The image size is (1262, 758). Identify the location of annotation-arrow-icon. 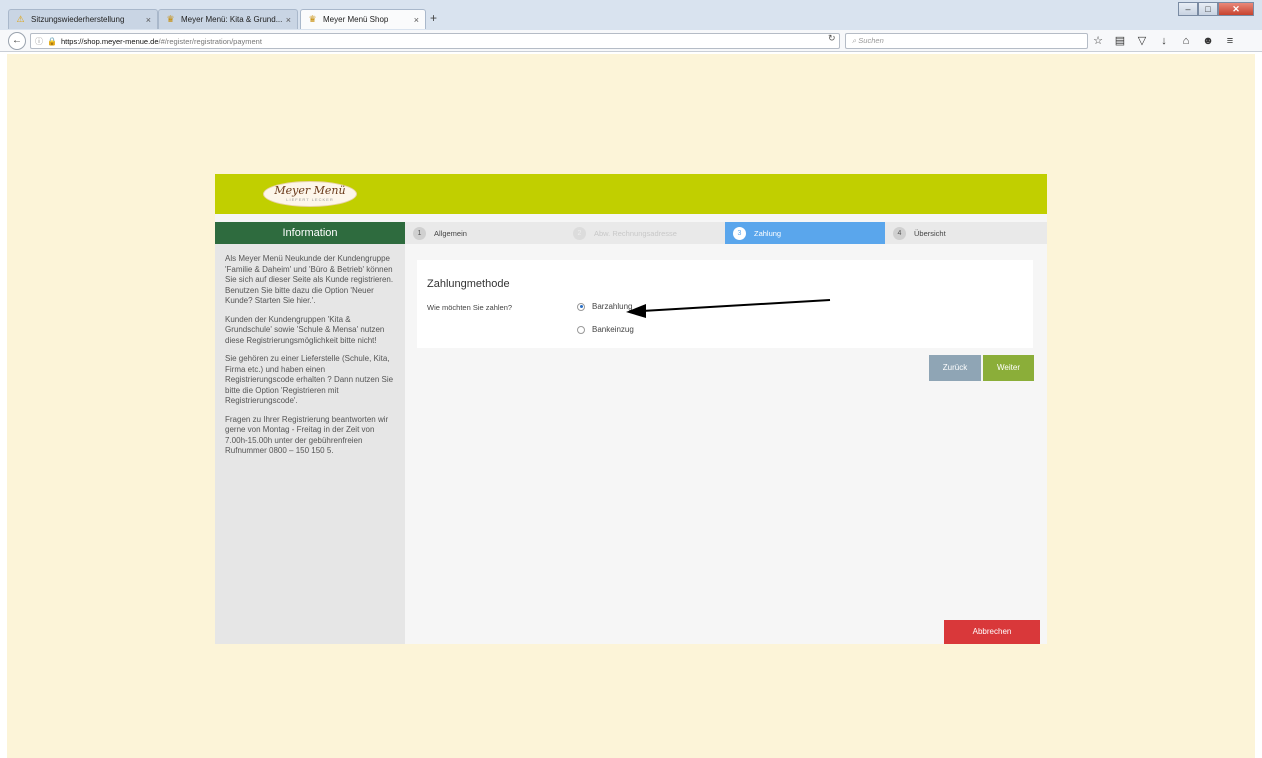
(728, 308).